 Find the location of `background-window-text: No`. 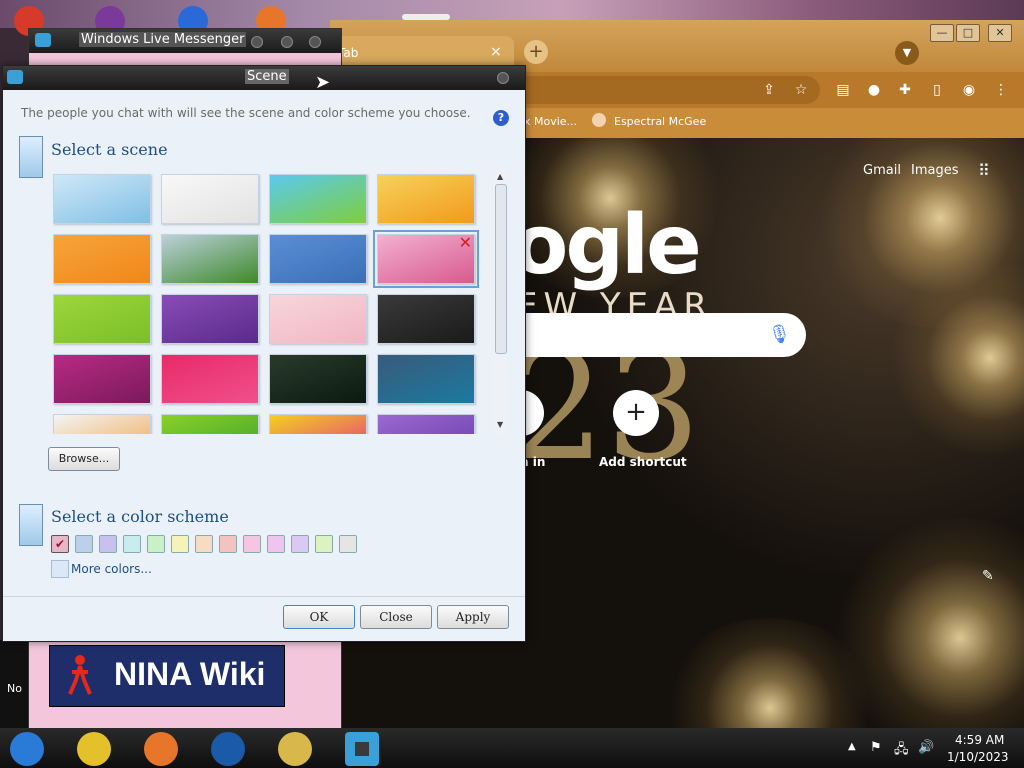

background-window-text: No is located at coordinates (14, 688).